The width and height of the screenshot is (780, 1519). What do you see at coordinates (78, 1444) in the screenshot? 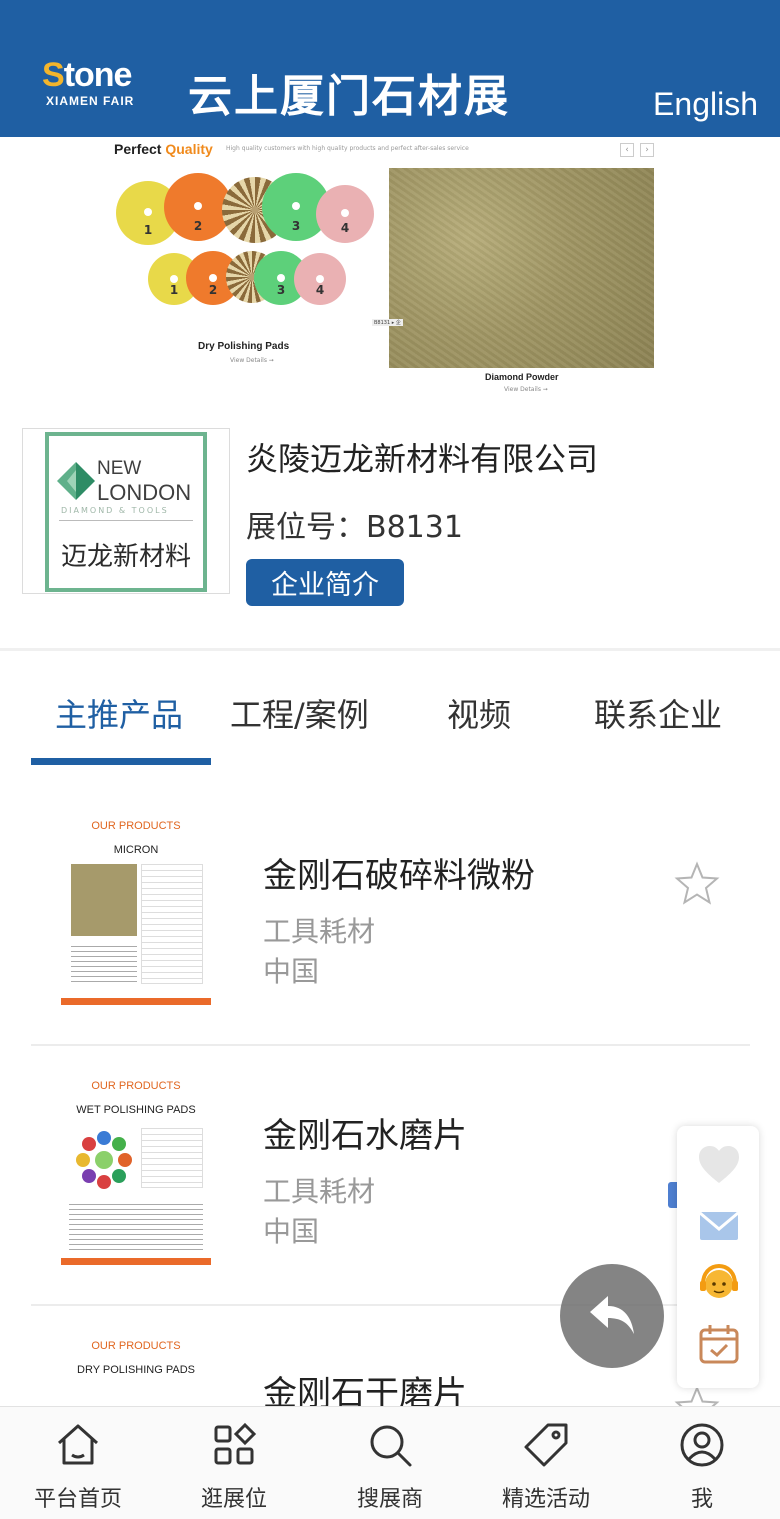
I see `home-icon` at bounding box center [78, 1444].